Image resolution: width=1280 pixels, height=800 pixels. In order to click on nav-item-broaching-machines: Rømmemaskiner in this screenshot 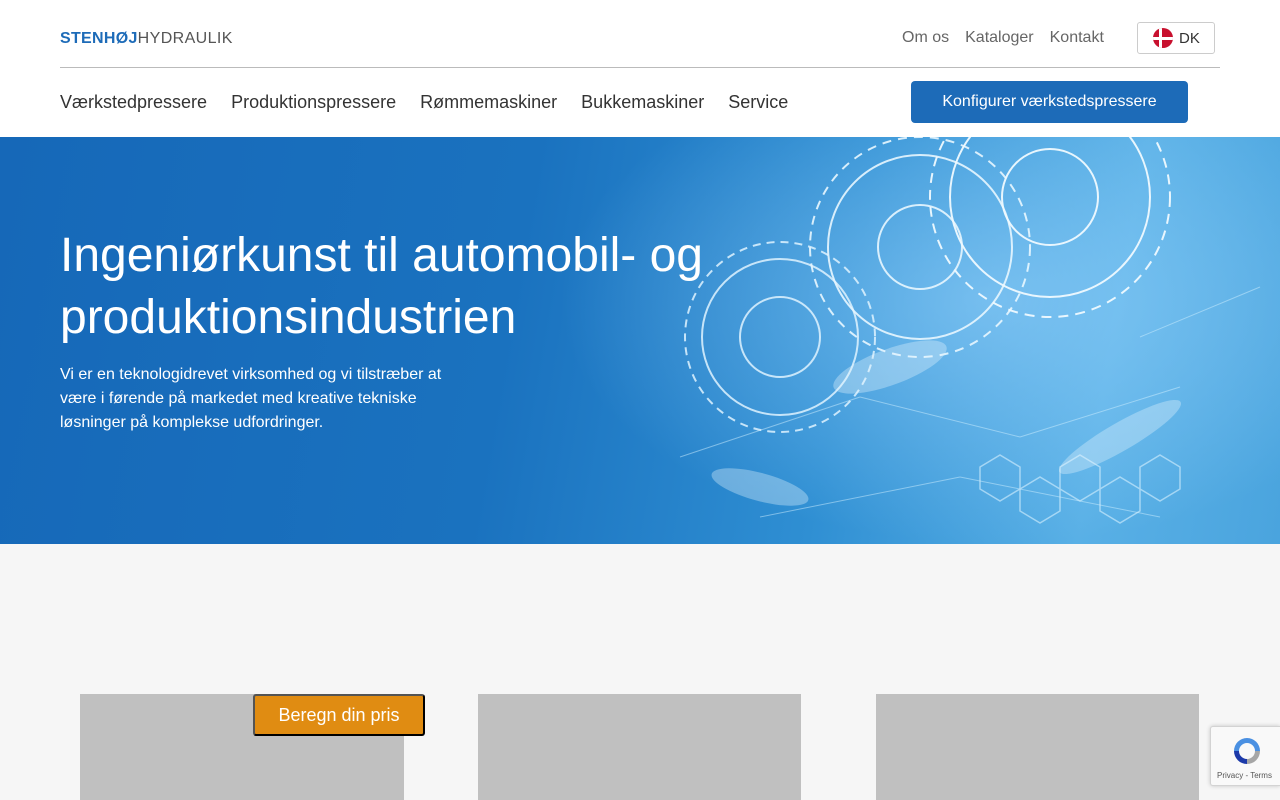, I will do `click(488, 102)`.